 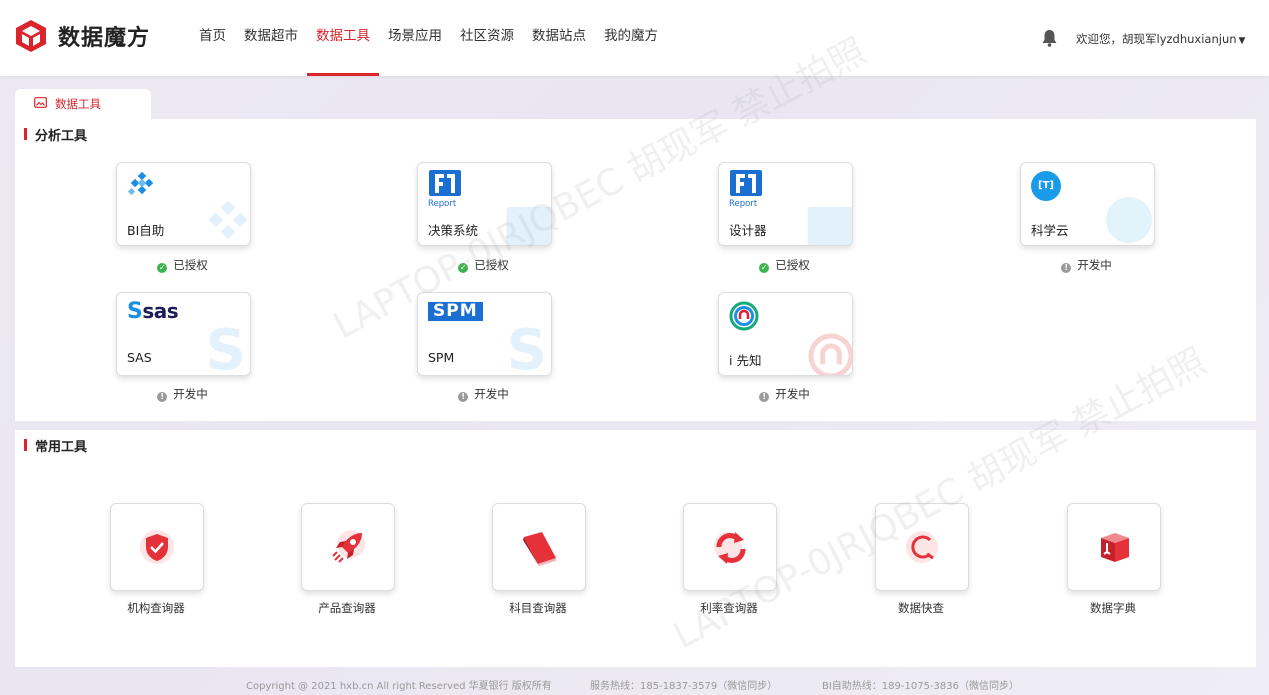 What do you see at coordinates (1113, 608) in the screenshot?
I see `tool-label: 数据字典` at bounding box center [1113, 608].